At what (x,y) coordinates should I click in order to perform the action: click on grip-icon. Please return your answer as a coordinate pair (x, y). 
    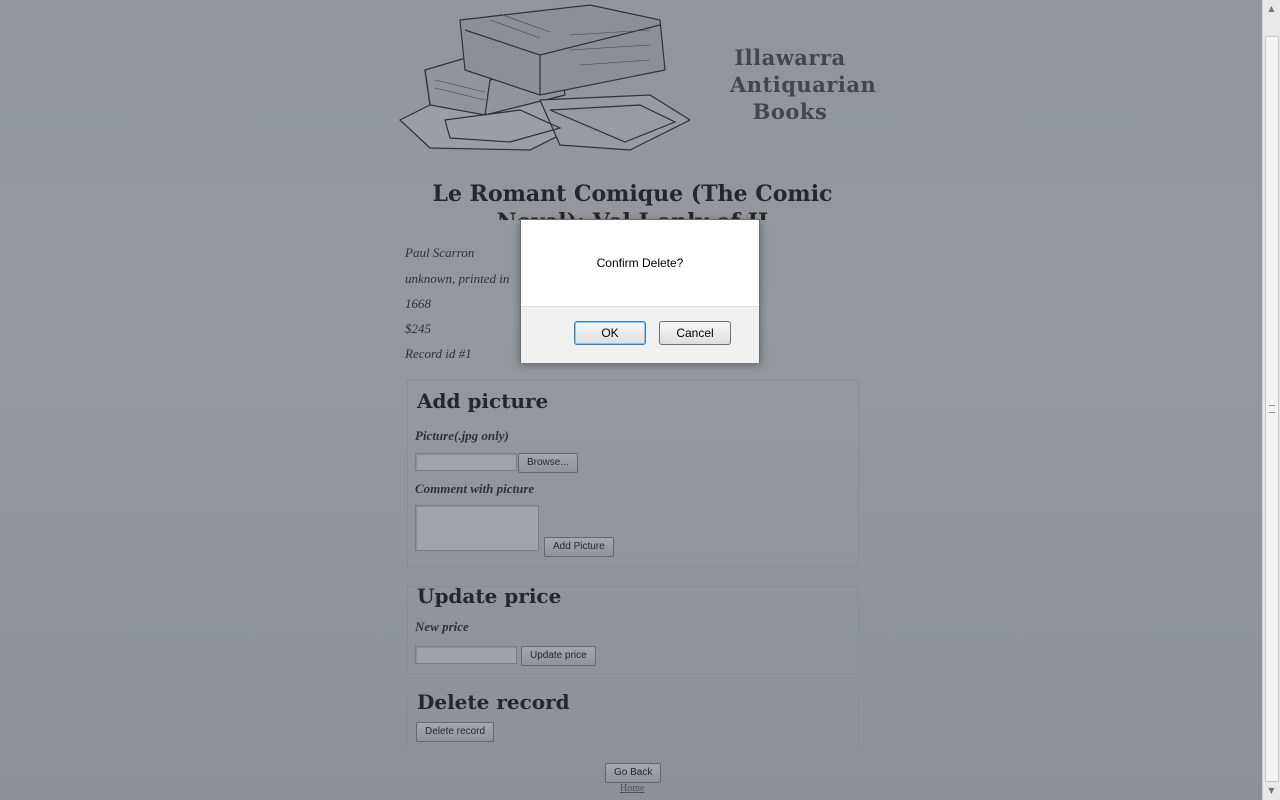
    Looking at the image, I should click on (1272, 409).